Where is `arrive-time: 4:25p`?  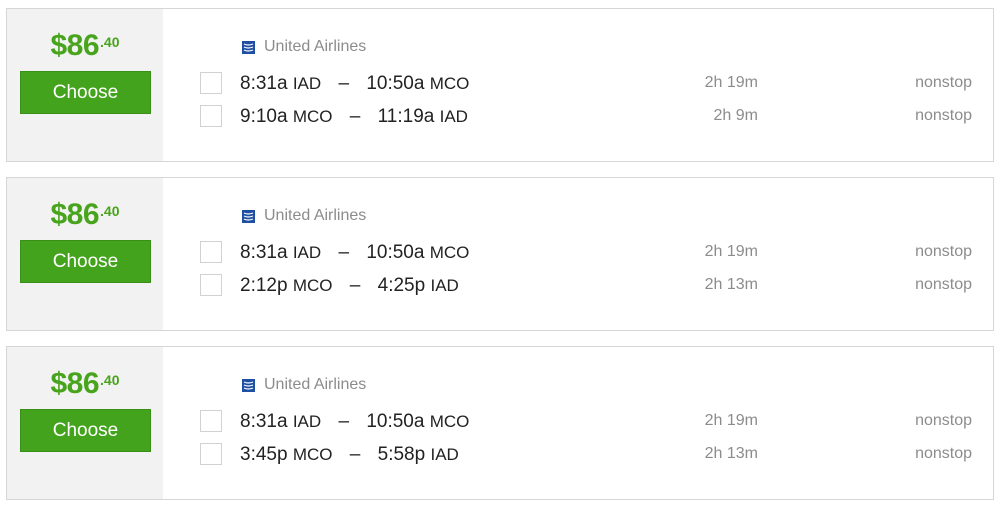
arrive-time: 4:25p is located at coordinates (401, 285).